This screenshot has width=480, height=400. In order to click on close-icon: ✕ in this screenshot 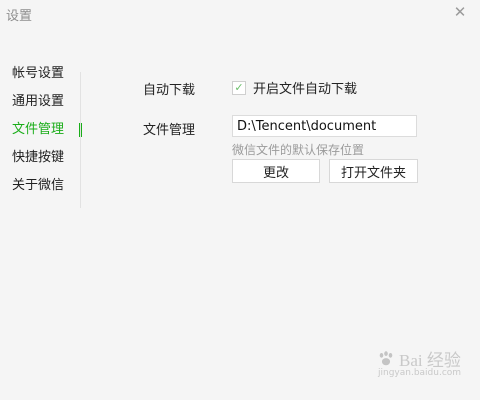, I will do `click(460, 12)`.